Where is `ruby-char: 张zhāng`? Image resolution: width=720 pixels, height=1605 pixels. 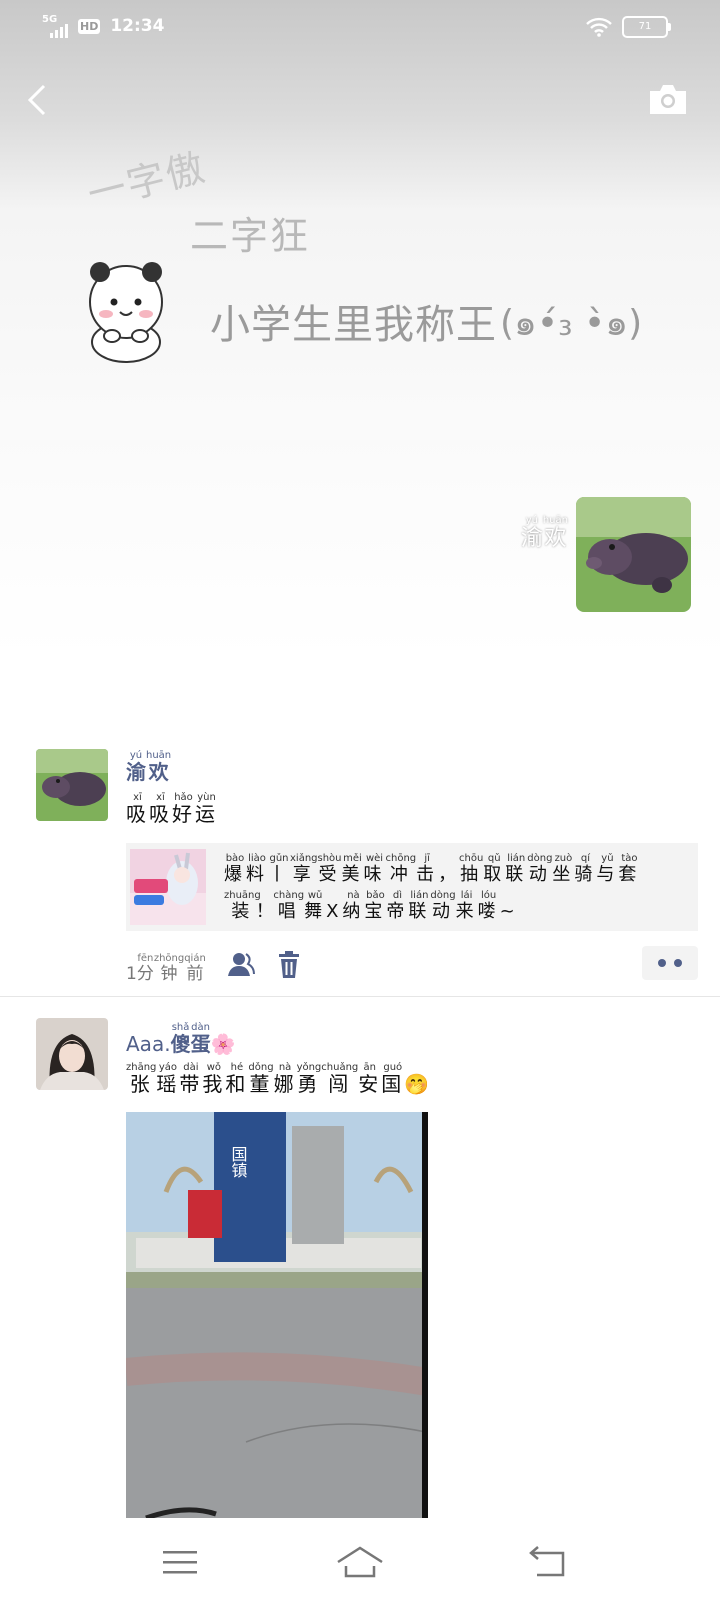 ruby-char: 张zhāng is located at coordinates (141, 1079).